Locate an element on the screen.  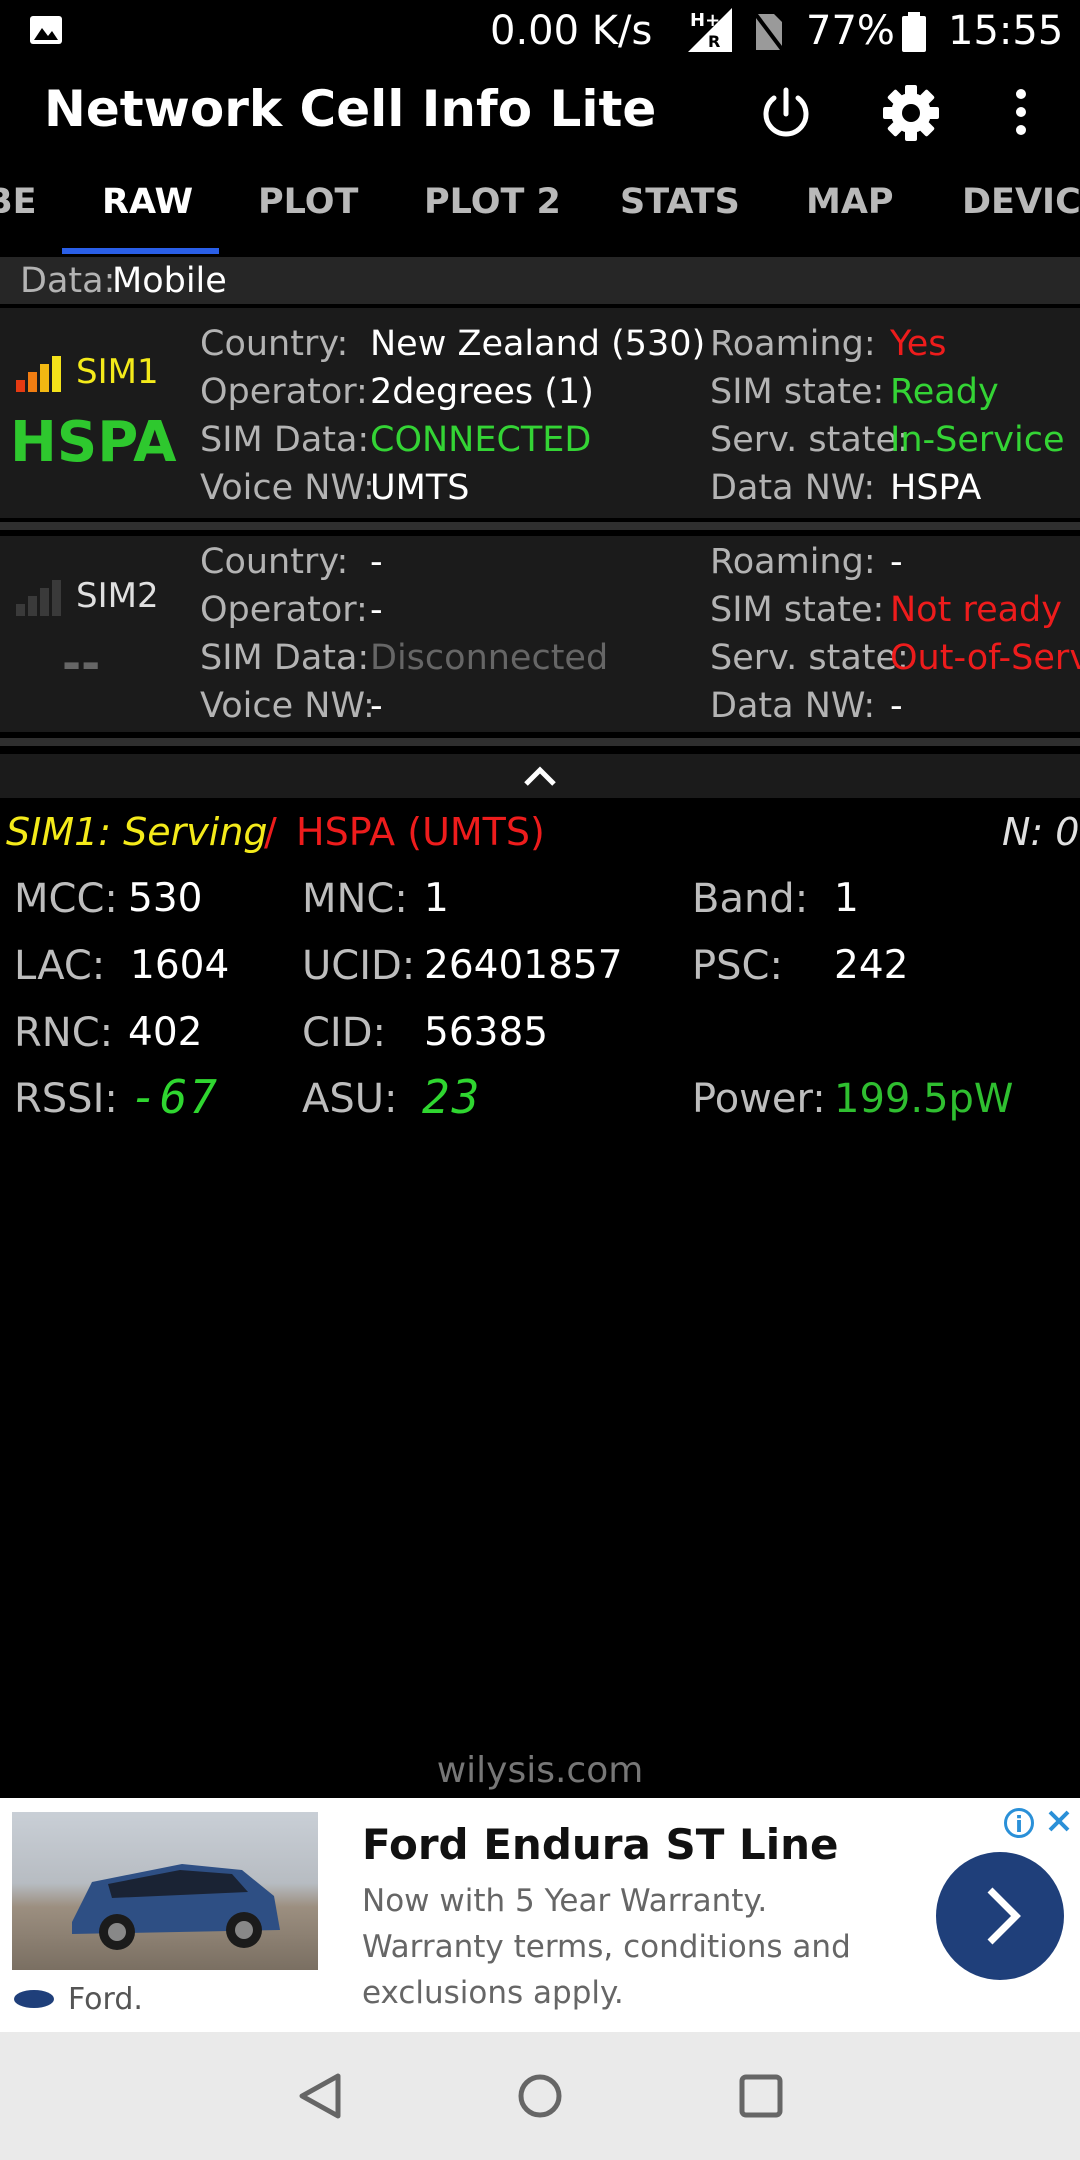
sim1-roaming-label: Roaming: is located at coordinates (793, 344).